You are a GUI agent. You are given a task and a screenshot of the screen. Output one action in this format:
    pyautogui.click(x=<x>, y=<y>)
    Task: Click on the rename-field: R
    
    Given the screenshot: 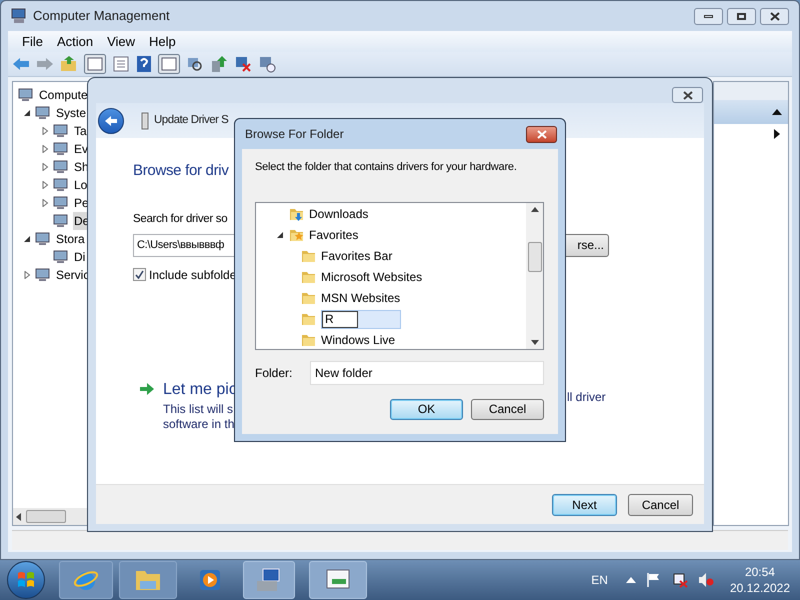 What is the action you would take?
    pyautogui.click(x=340, y=319)
    